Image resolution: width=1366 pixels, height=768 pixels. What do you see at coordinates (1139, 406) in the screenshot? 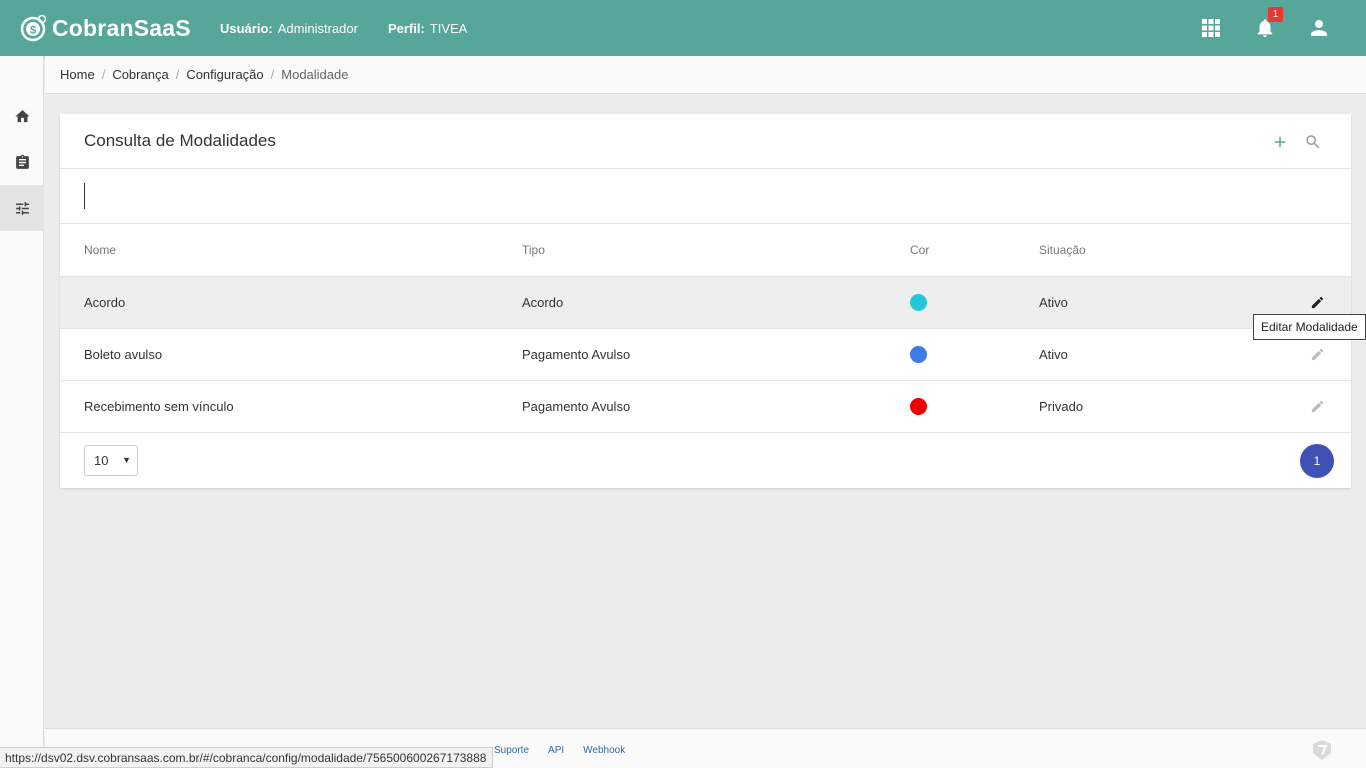
I see `cell-situacao: Privado` at bounding box center [1139, 406].